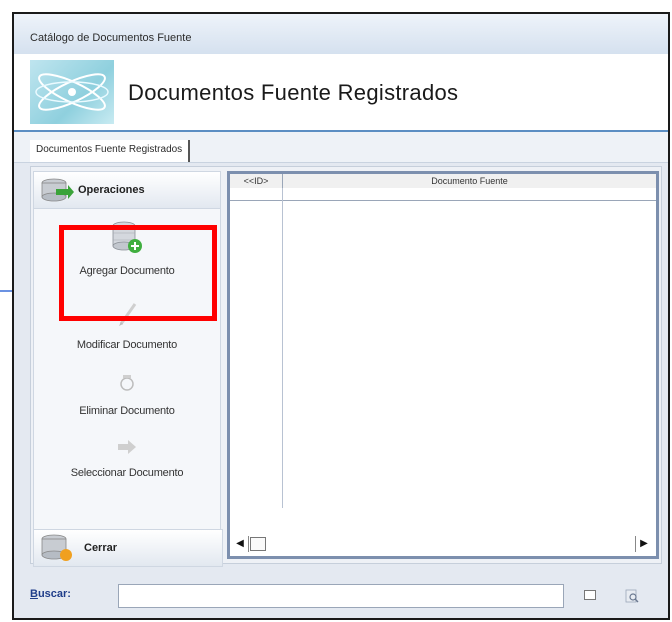 This screenshot has height=622, width=672. Describe the element at coordinates (127, 449) in the screenshot. I see `arrow-right-icon` at that location.